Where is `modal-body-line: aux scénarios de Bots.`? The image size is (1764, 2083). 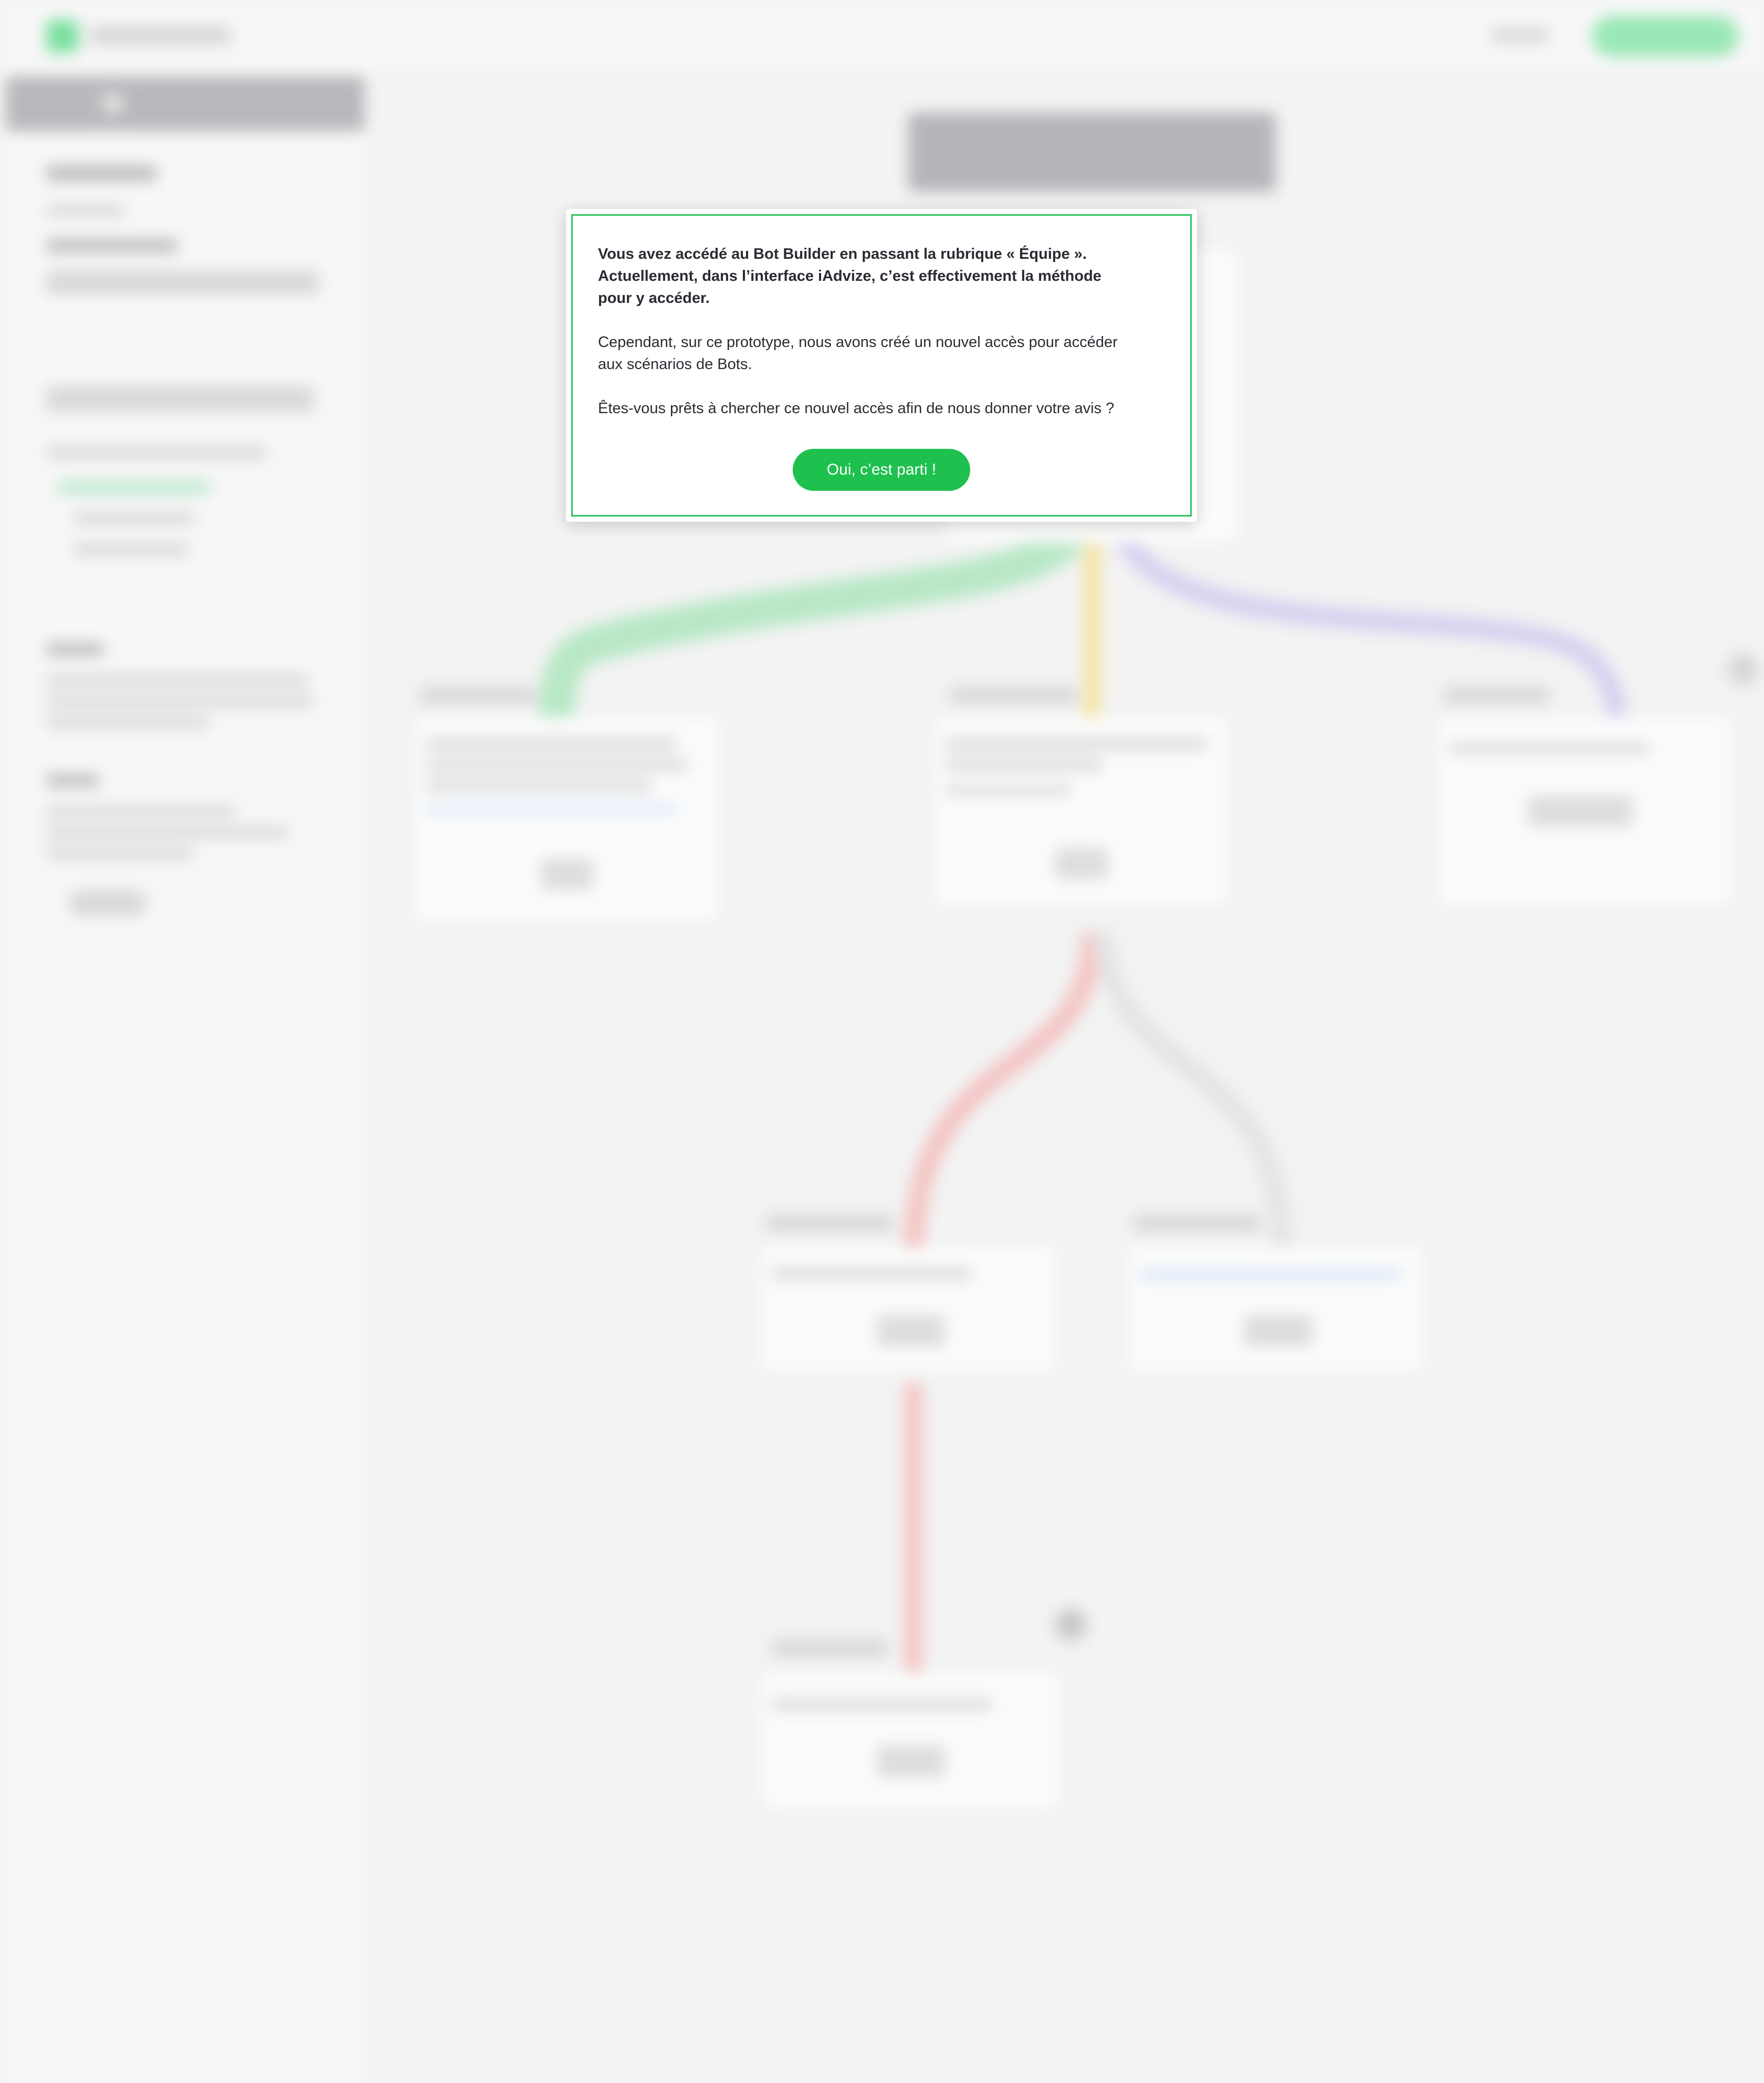 modal-body-line: aux scénarios de Bots. is located at coordinates (675, 364).